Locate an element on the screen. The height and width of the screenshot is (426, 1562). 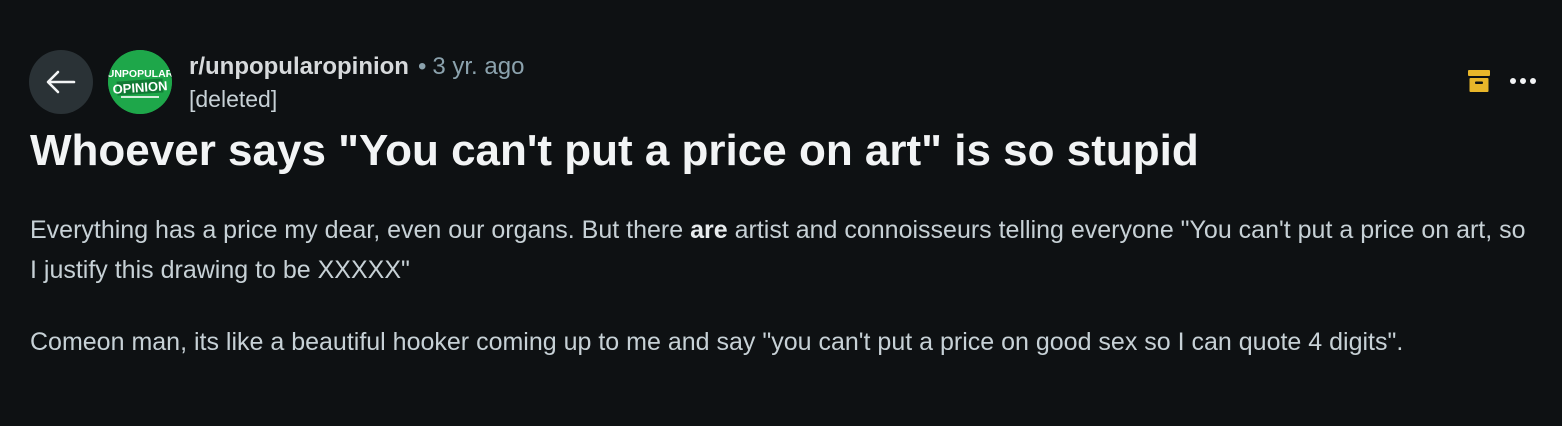
more-options-button is located at coordinates (1523, 81).